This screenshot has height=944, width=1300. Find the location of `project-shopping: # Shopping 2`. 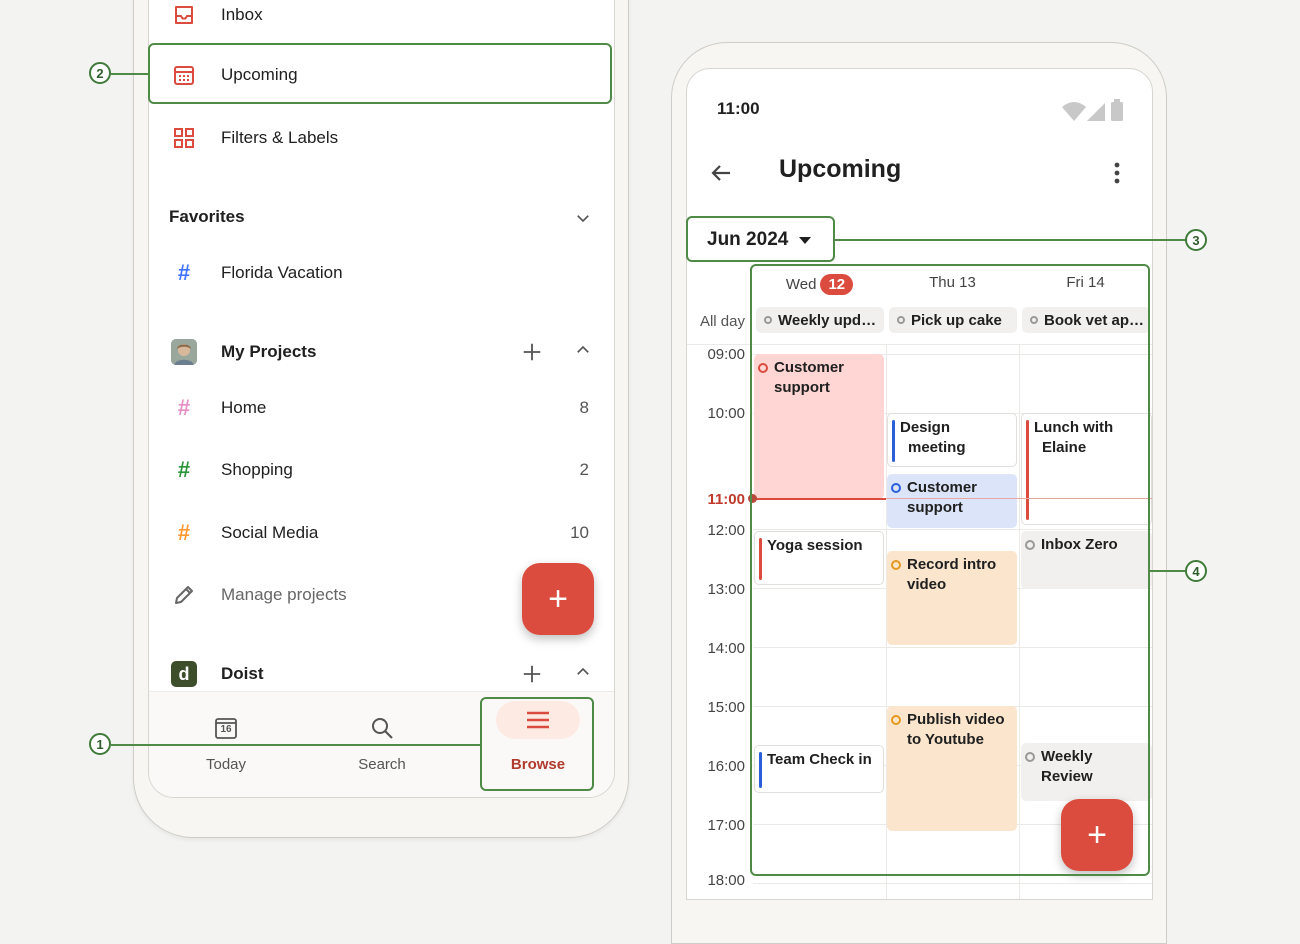

project-shopping: # Shopping 2 is located at coordinates (381, 470).